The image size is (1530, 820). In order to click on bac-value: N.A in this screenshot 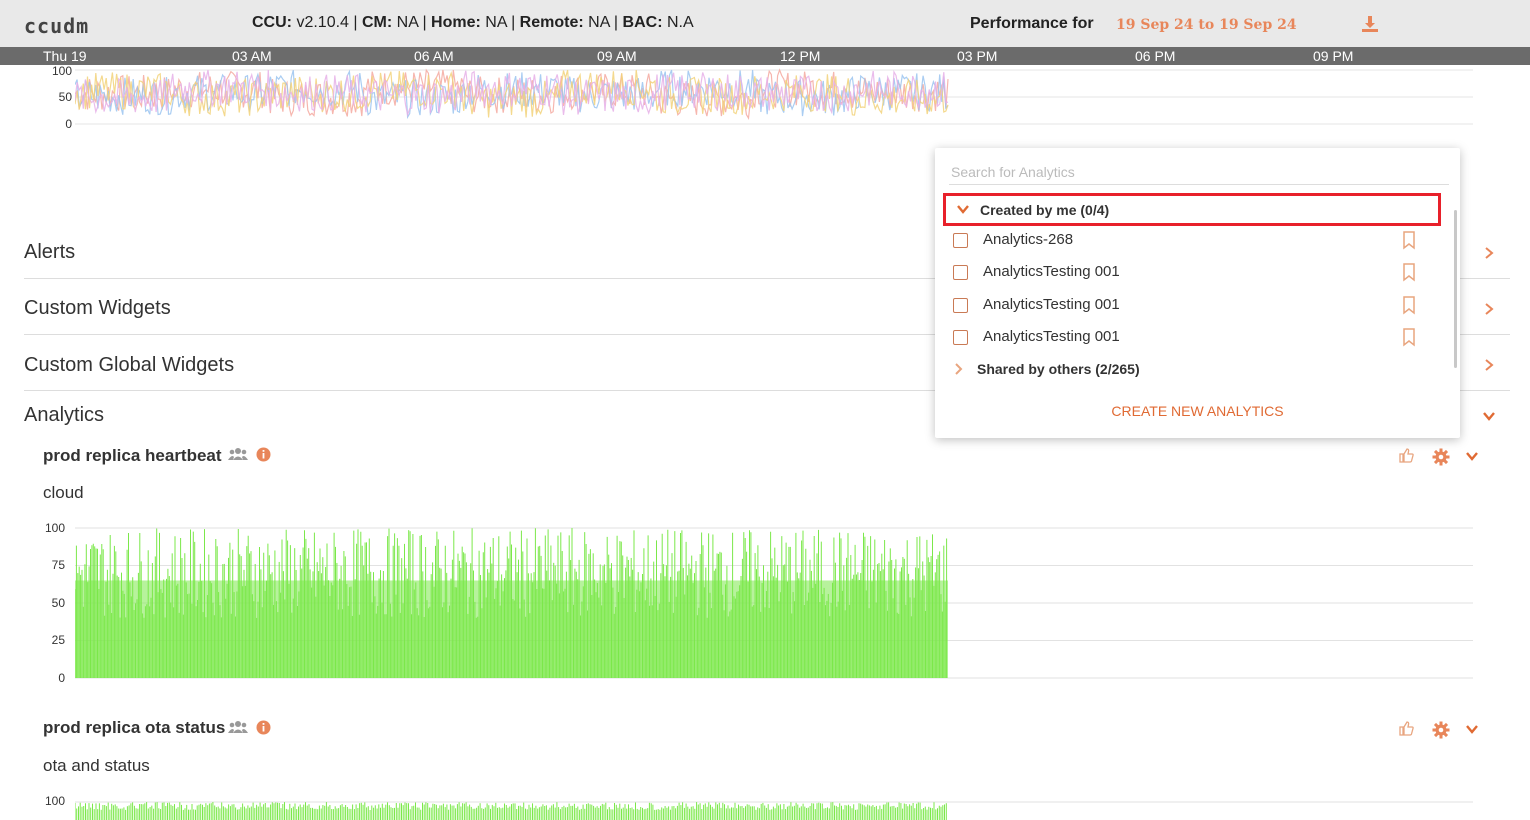, I will do `click(678, 22)`.